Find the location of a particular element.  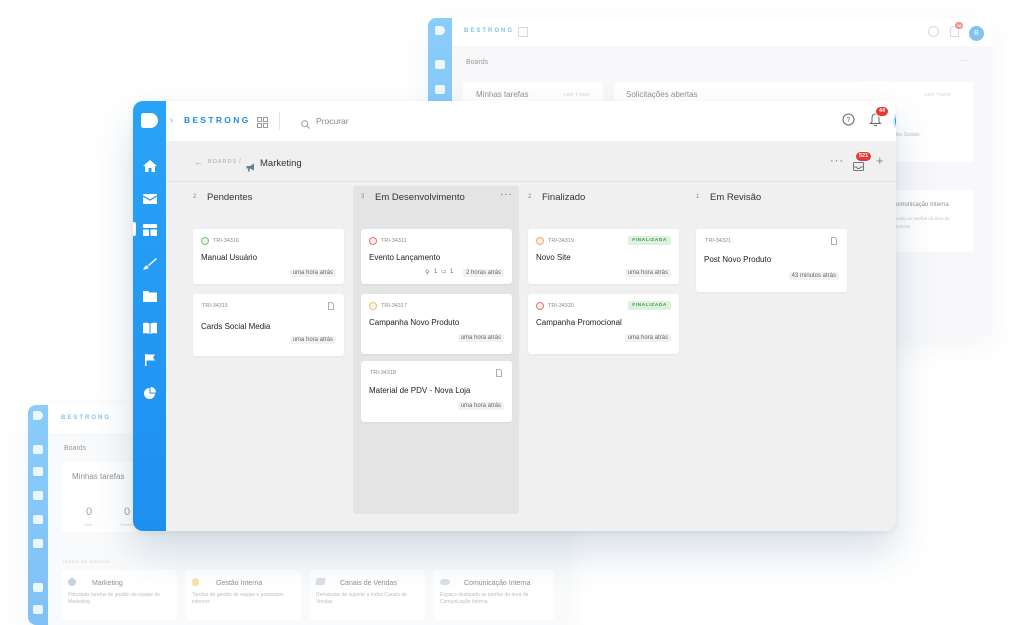

avatar: B is located at coordinates (976, 33).